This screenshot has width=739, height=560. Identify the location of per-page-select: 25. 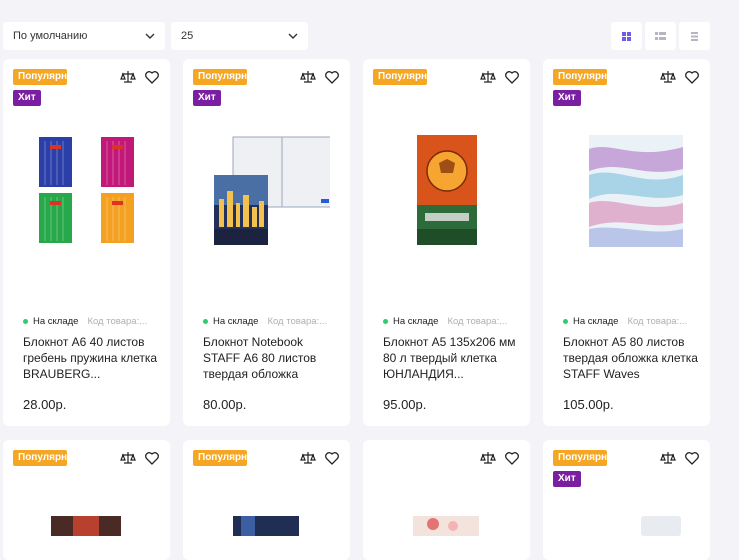
(239, 36).